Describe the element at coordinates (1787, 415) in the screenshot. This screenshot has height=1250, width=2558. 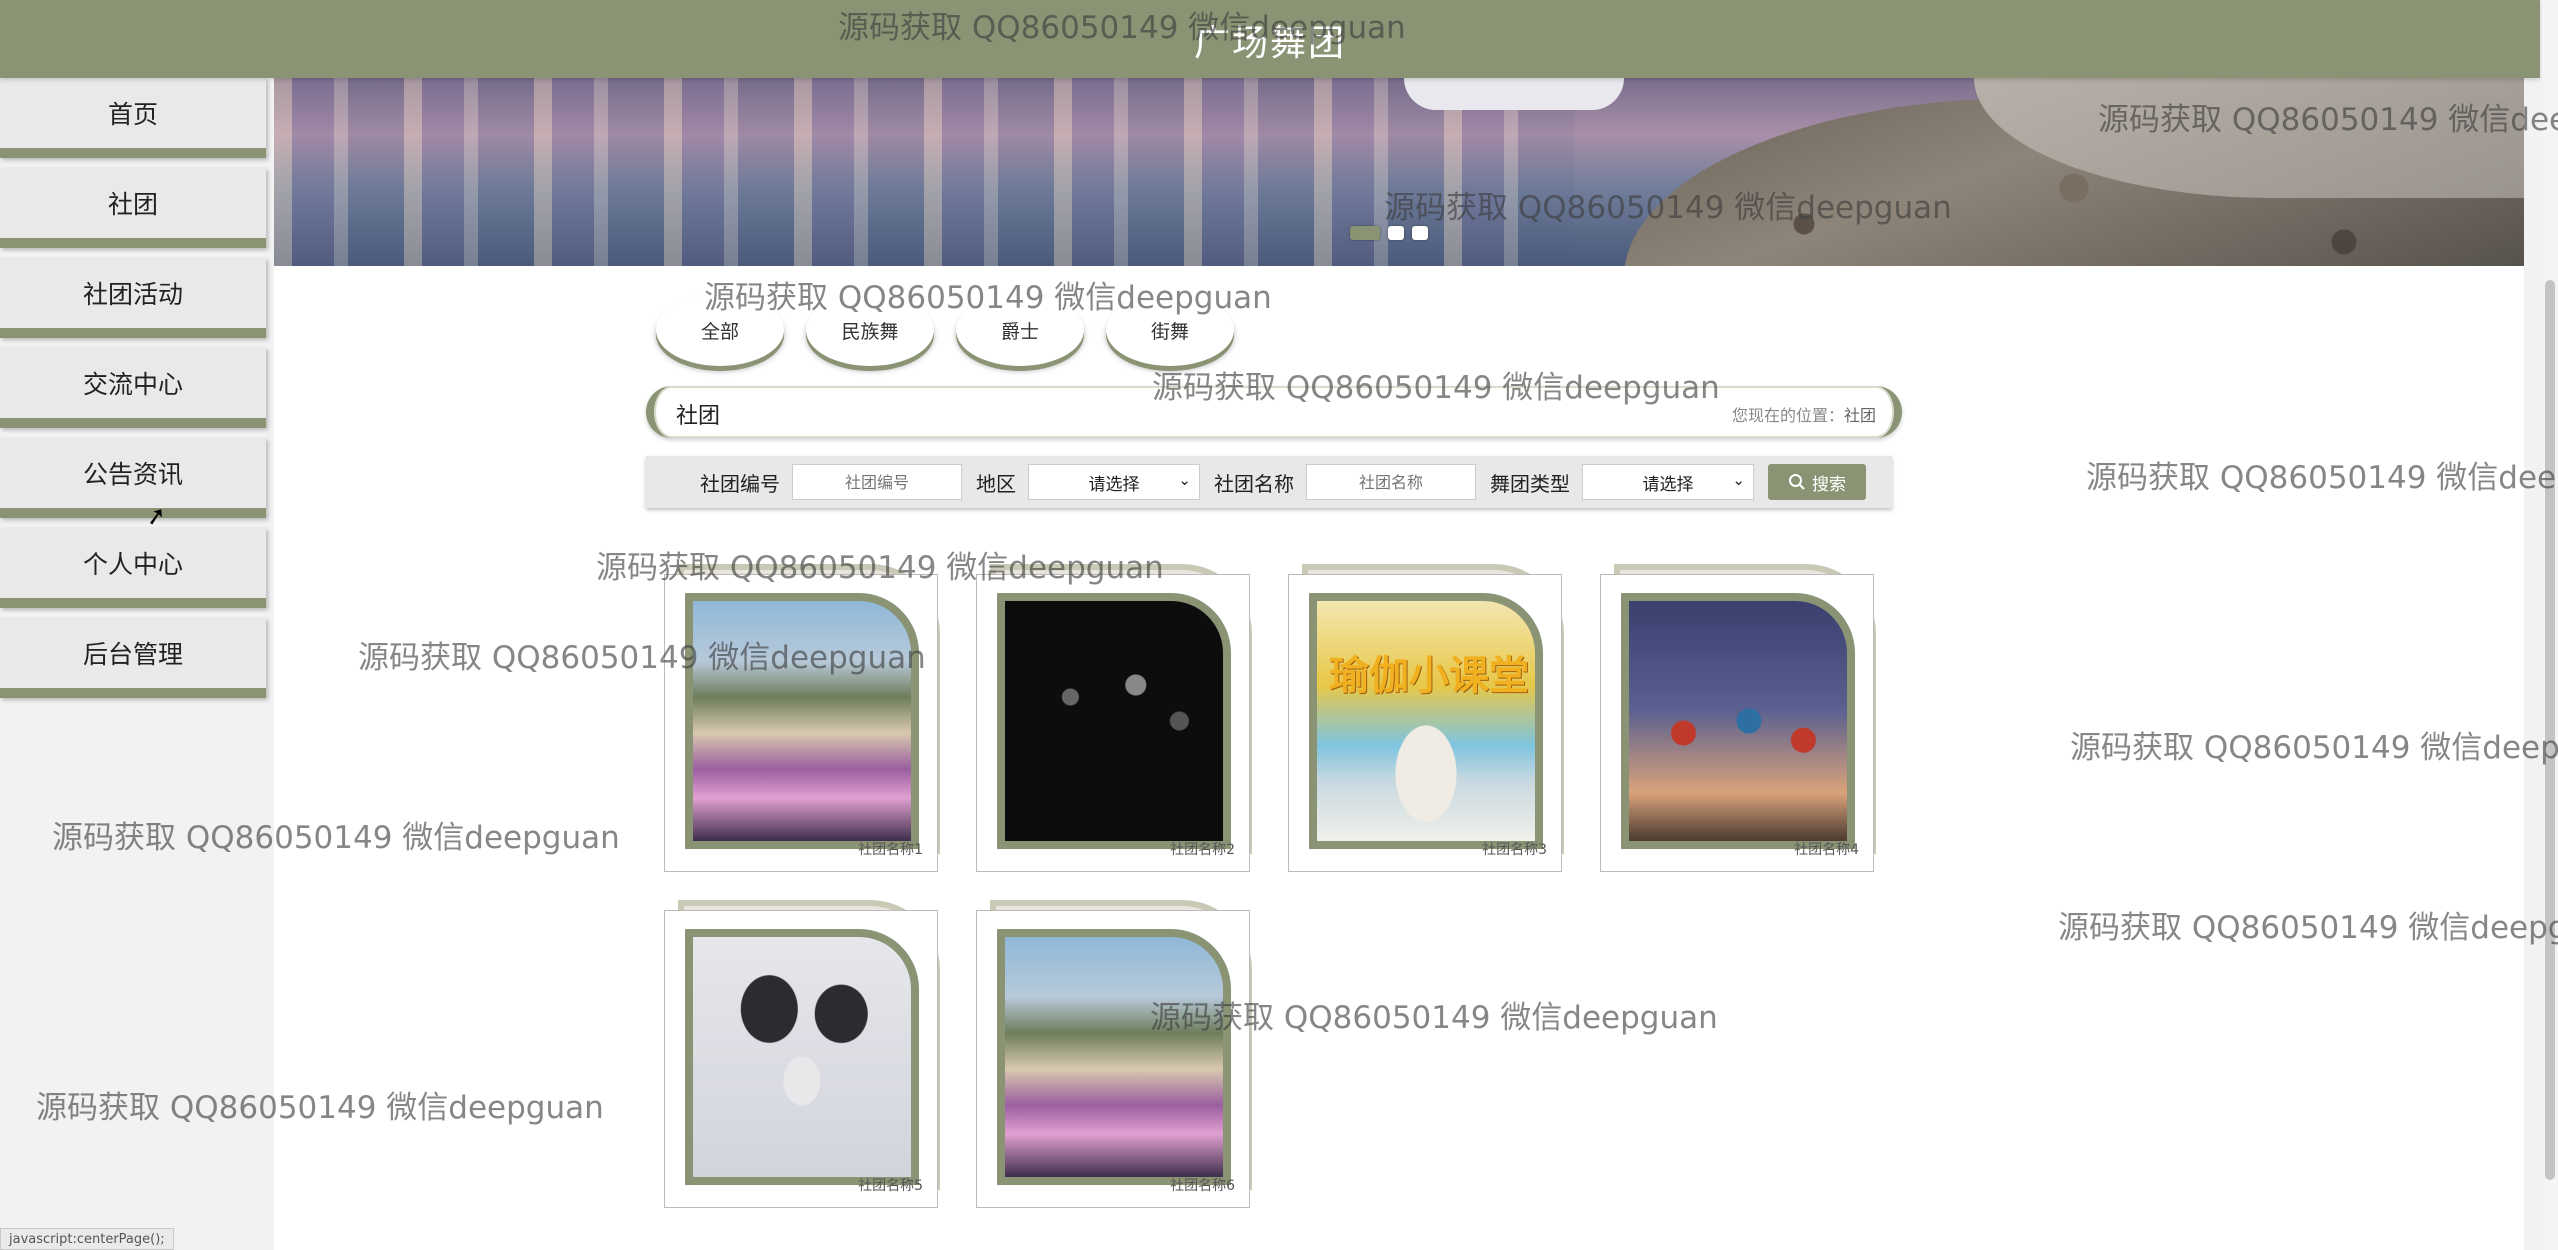
I see `location-prefix: 您现在的位置：` at that location.